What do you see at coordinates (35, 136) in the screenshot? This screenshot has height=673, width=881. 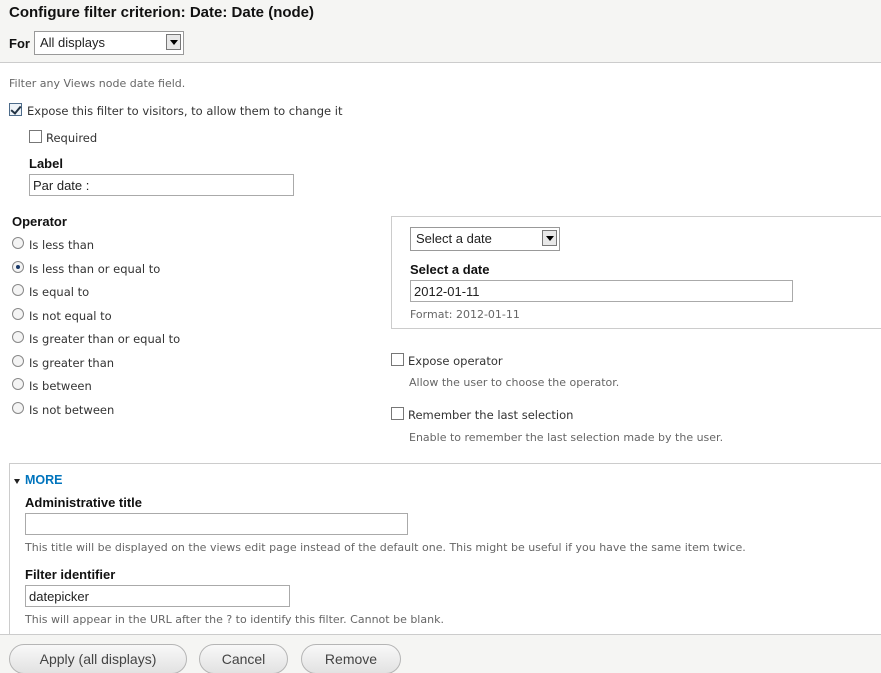 I see `required-checkbox` at bounding box center [35, 136].